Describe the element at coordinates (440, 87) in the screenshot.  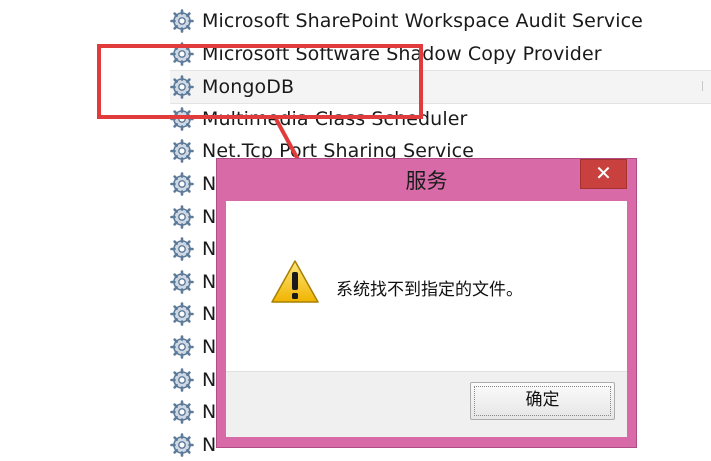
I see `service-row: MongoDB` at that location.